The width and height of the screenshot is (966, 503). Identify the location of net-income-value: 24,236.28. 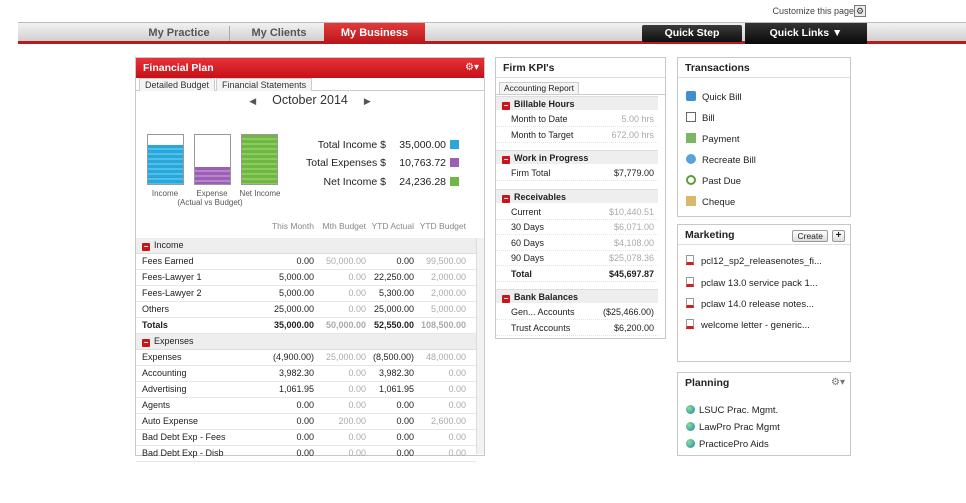
(422, 182).